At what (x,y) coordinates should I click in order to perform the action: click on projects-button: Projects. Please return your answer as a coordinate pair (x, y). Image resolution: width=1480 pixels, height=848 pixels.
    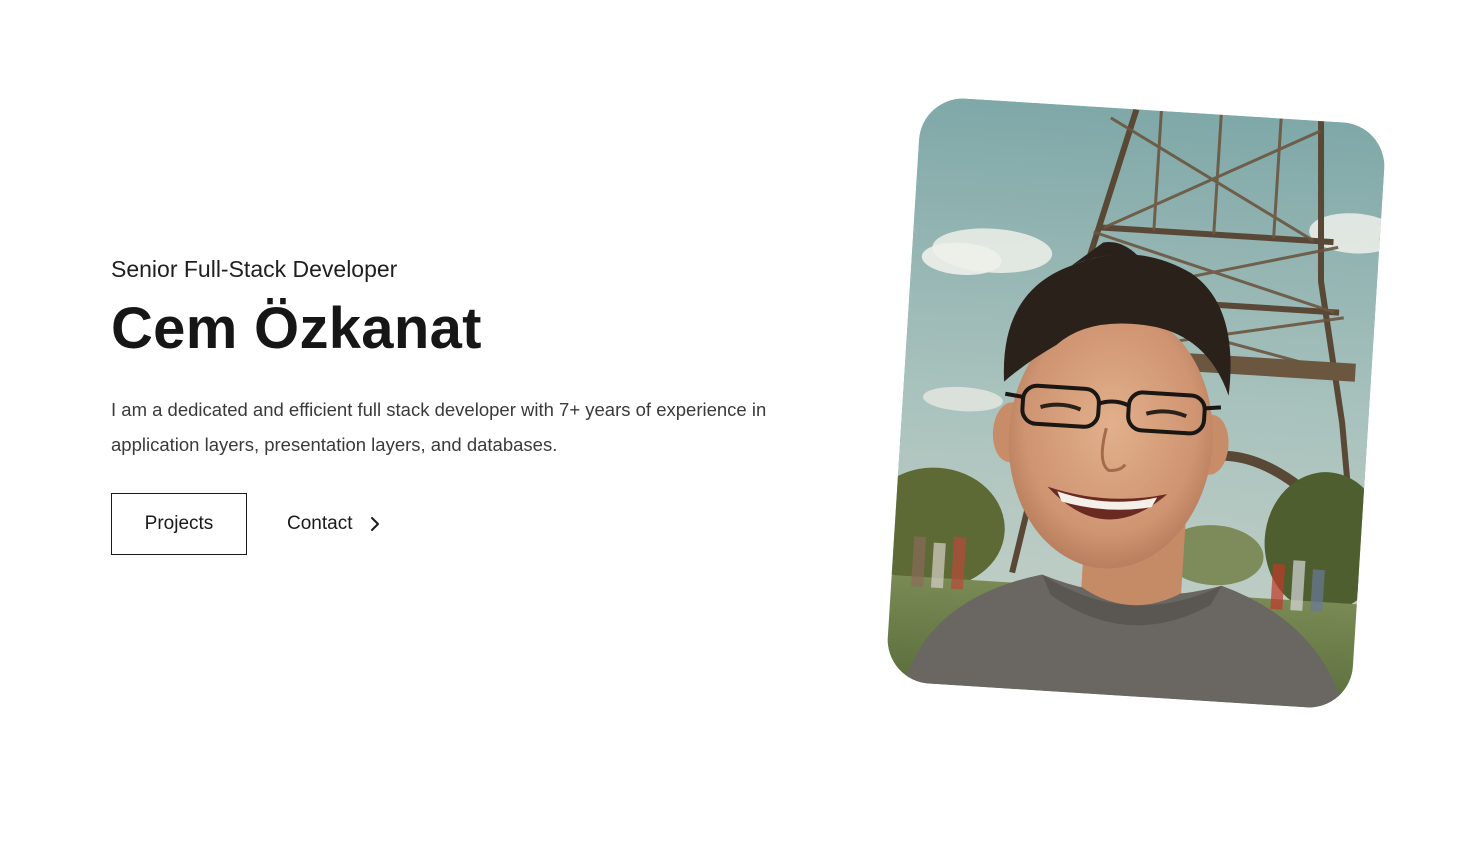
    Looking at the image, I should click on (179, 524).